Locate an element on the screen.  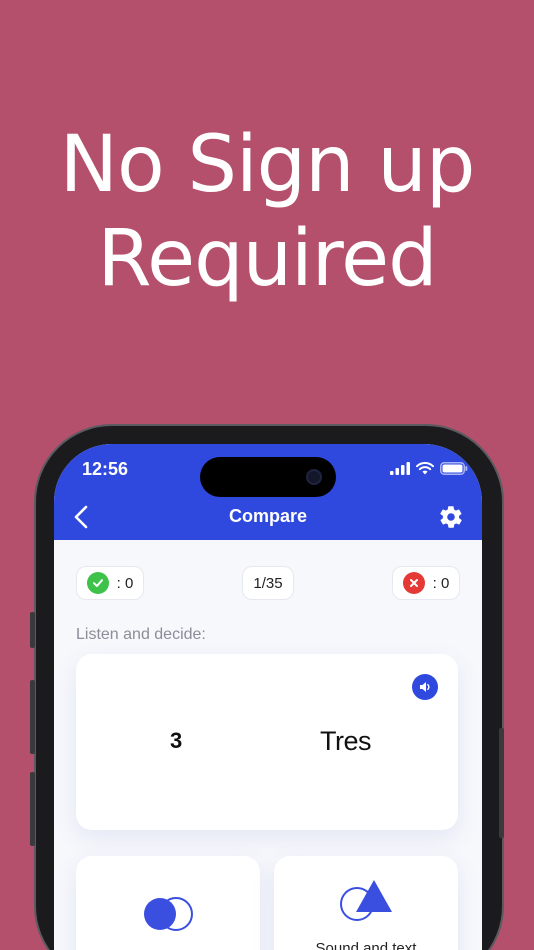
progress-counter: 1/35 is located at coordinates (268, 583).